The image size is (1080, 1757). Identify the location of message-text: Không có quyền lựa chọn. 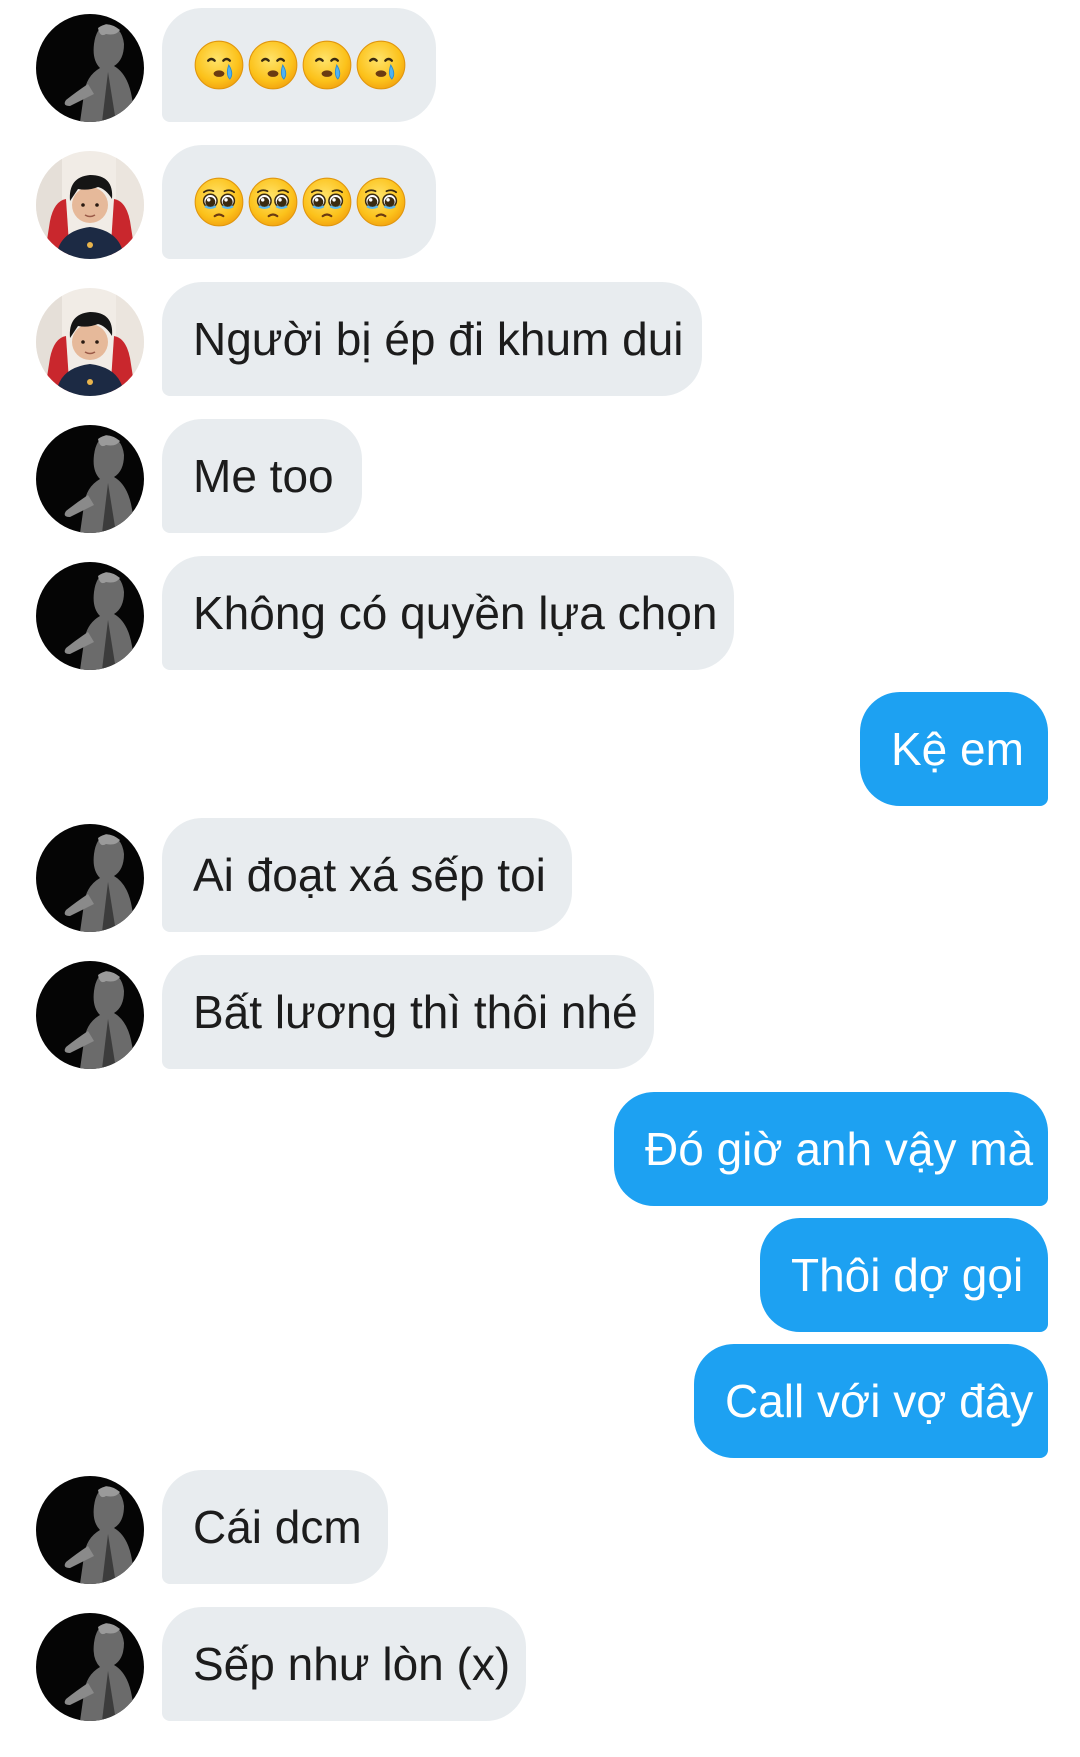
(455, 613).